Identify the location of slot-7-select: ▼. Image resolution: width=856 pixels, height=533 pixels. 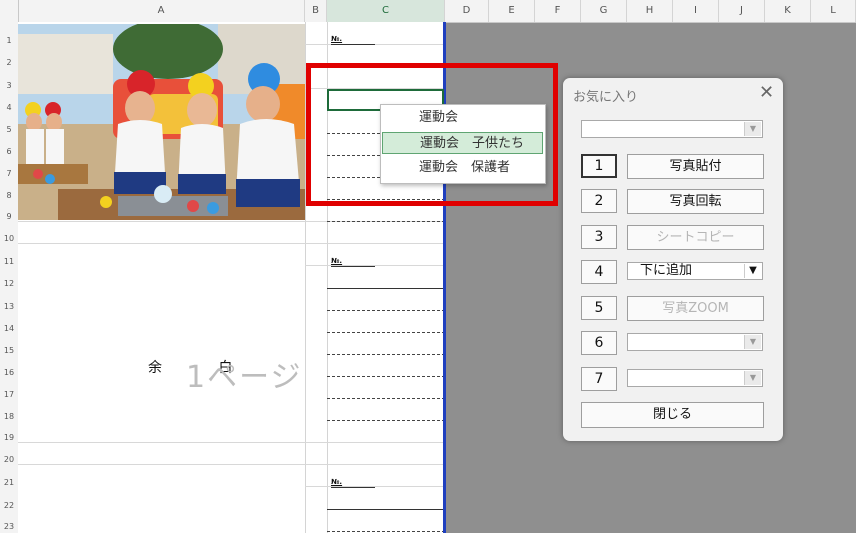
(695, 378).